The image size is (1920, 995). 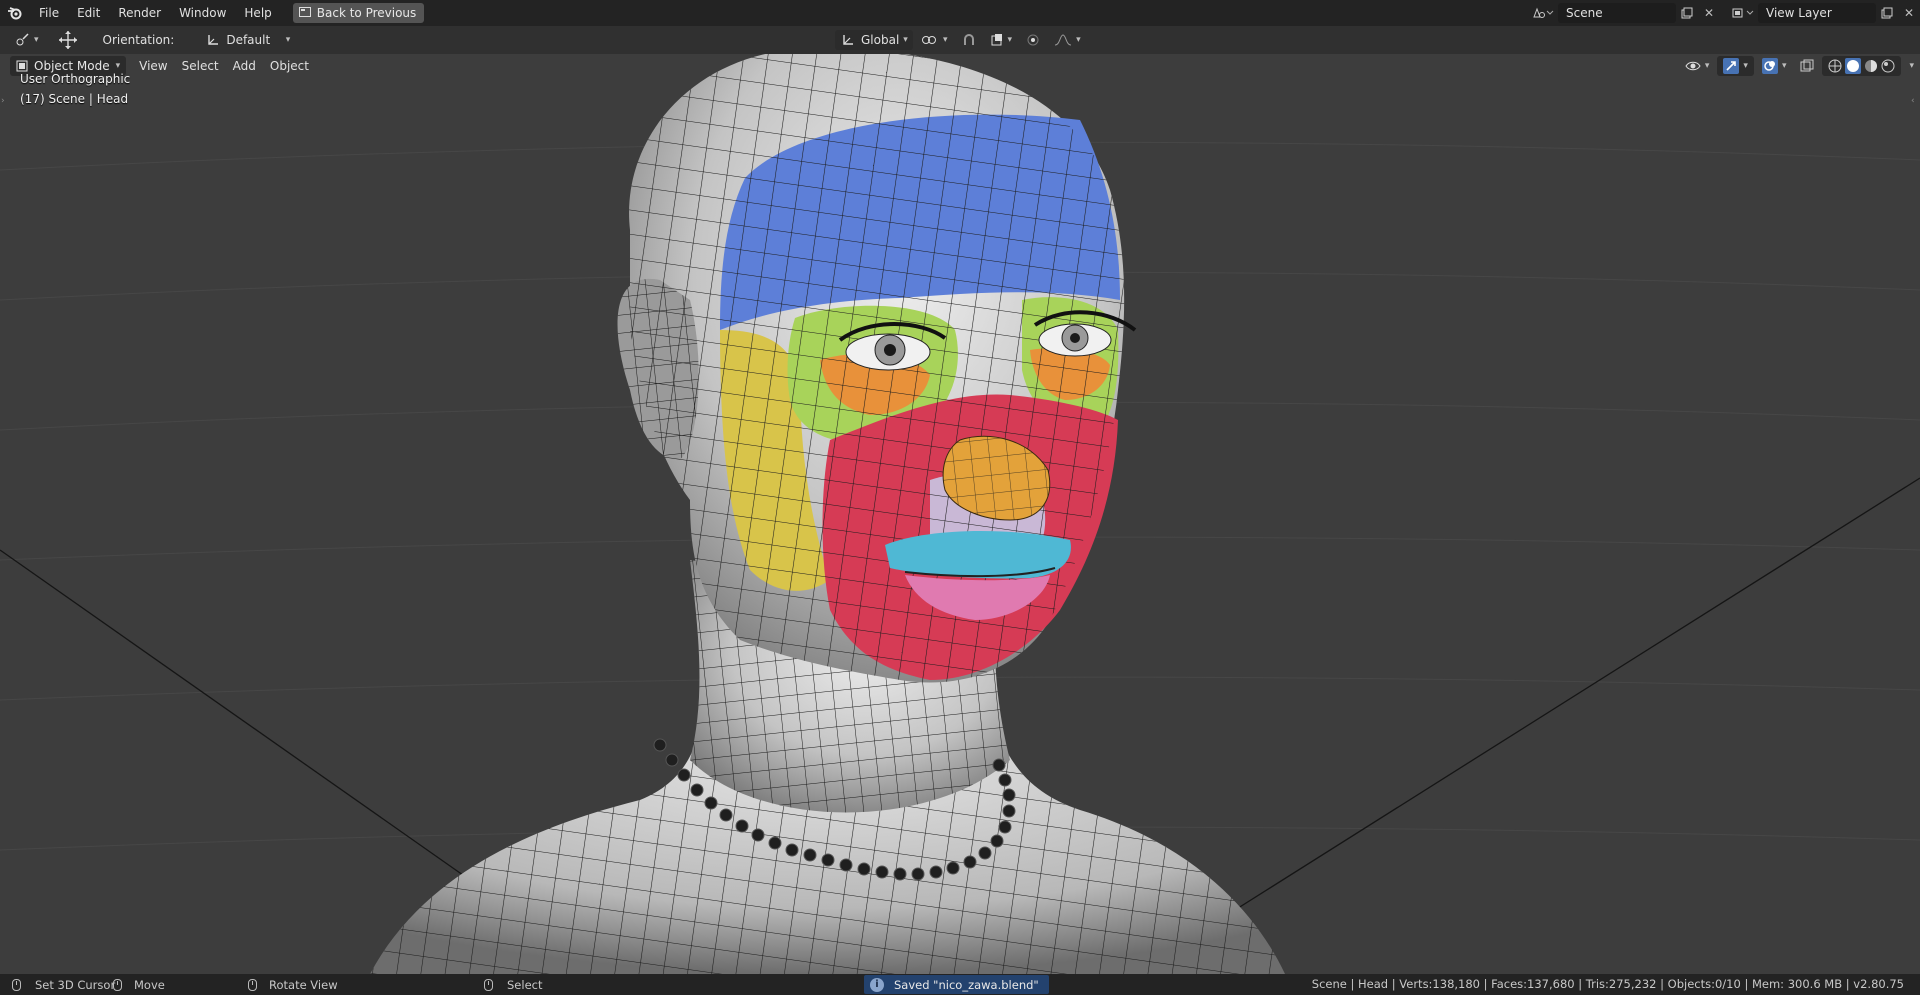 I want to click on status-rotate-view: Rotate View, so click(x=293, y=984).